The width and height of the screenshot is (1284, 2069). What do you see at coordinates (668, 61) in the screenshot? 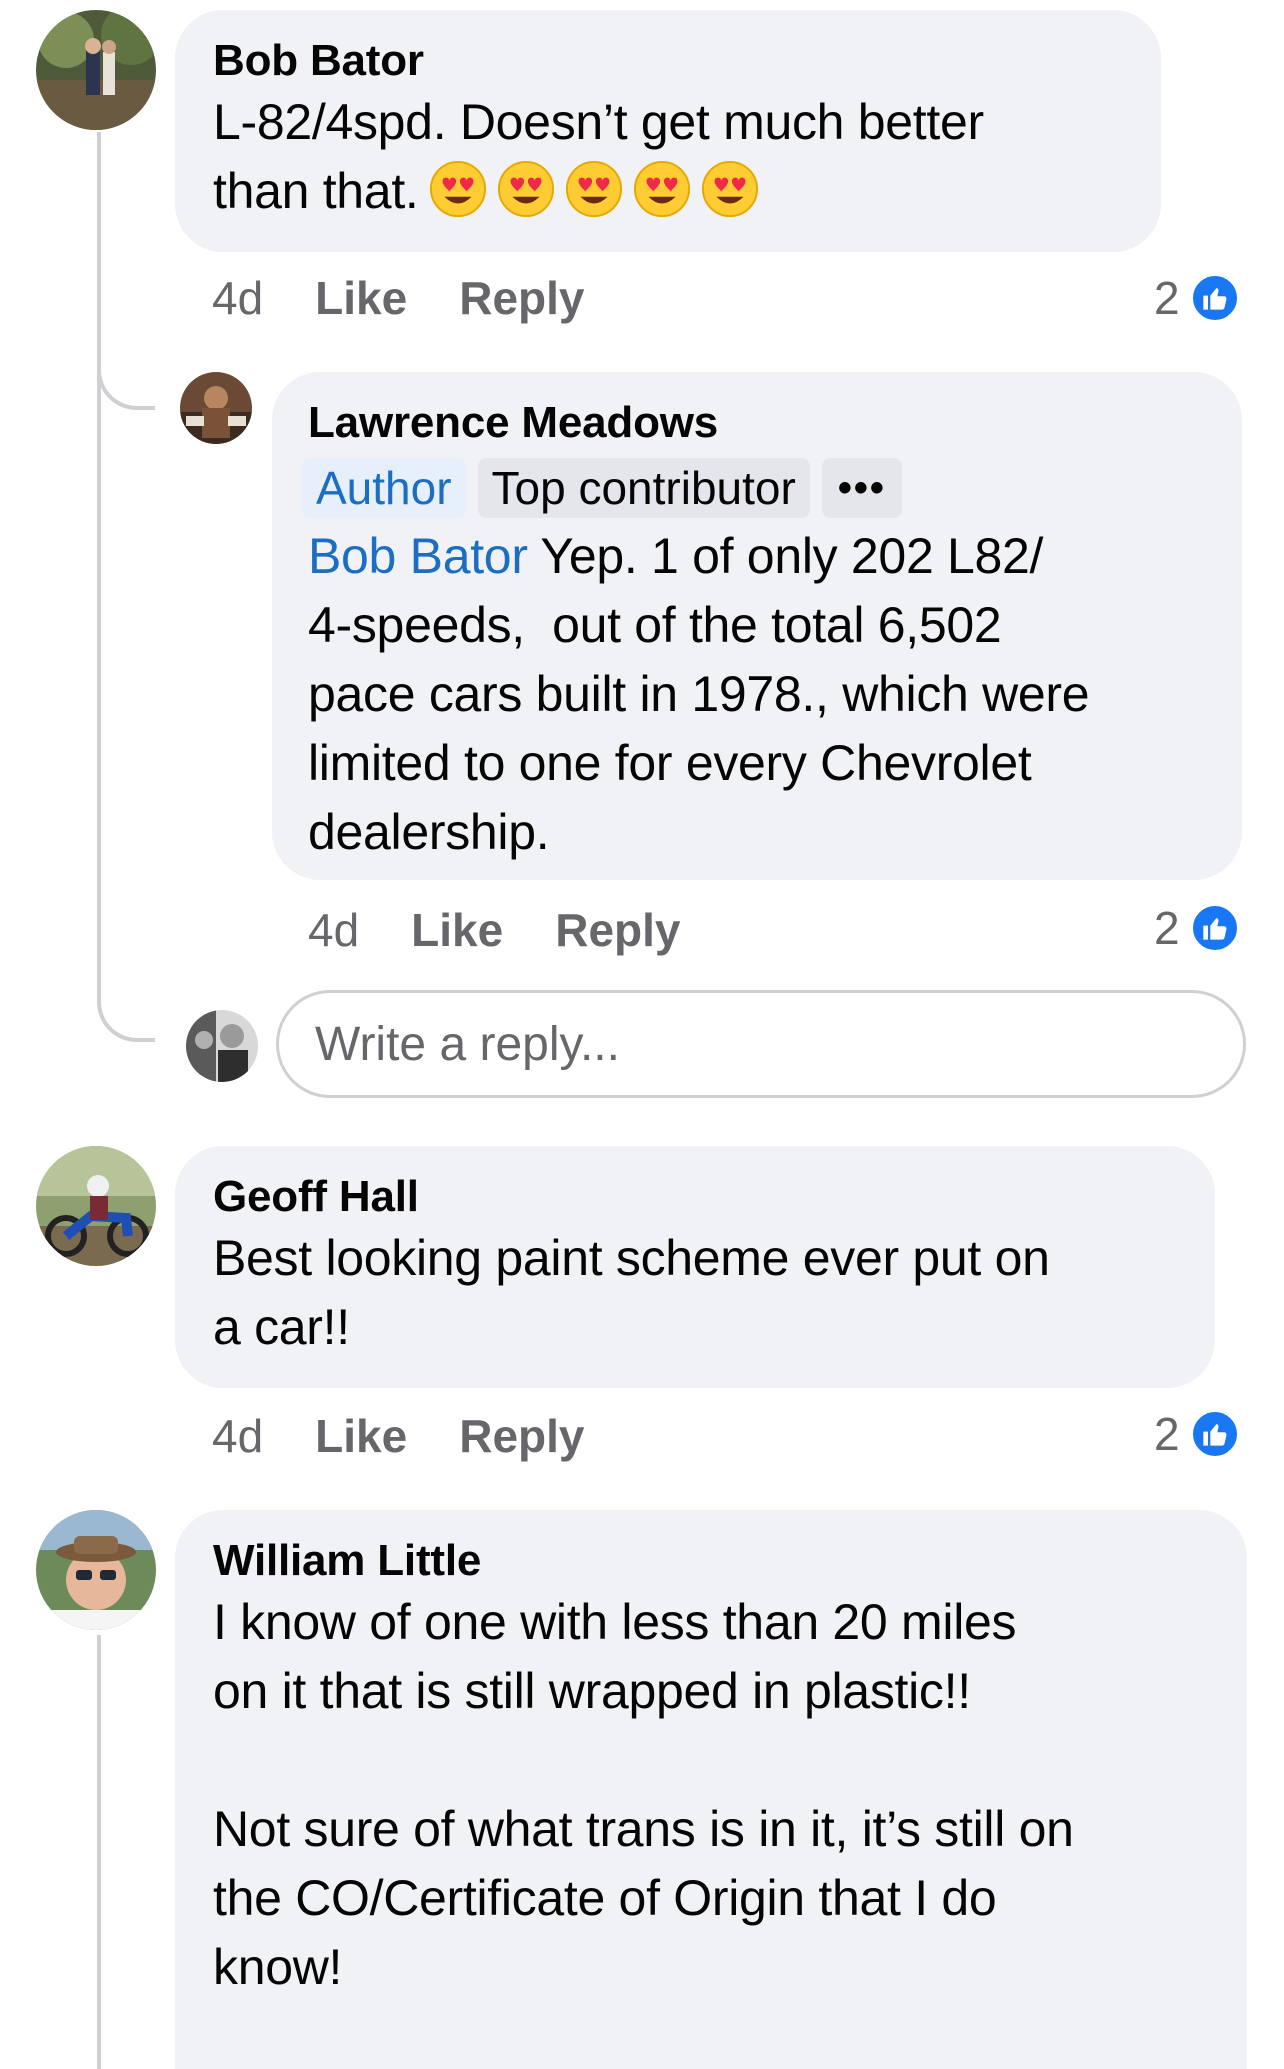
I see `comment-author-name: Bob Bator` at bounding box center [668, 61].